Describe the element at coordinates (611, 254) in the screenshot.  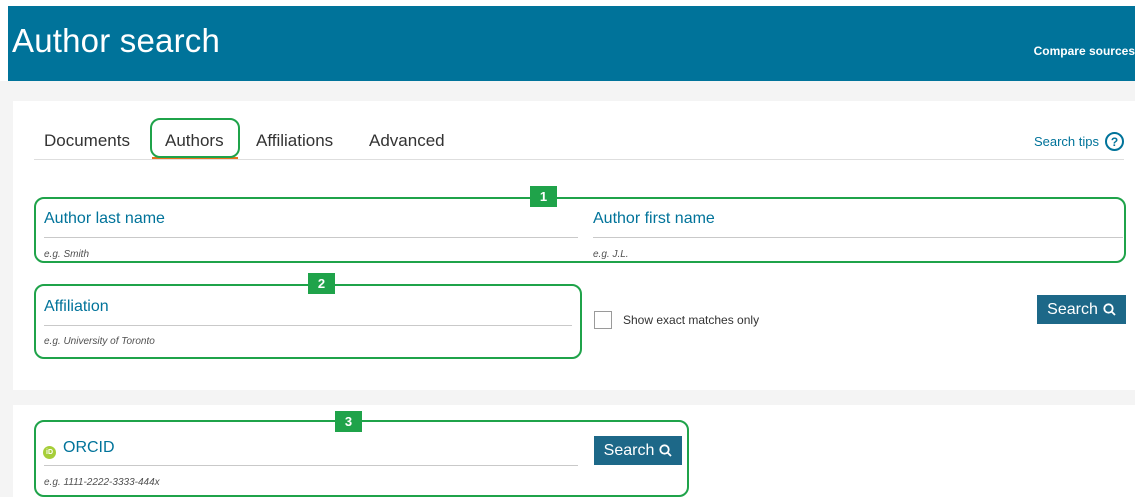
I see `first-name-placeholder: e.g. J.L.` at that location.